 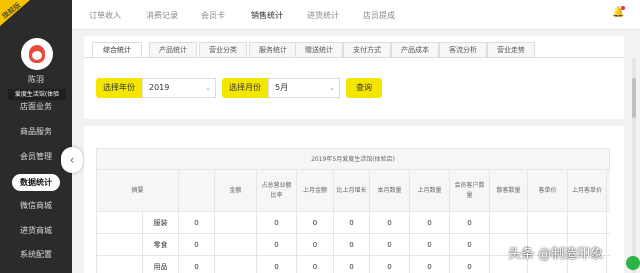 I want to click on watermark-logo-icon, so click(x=633, y=263).